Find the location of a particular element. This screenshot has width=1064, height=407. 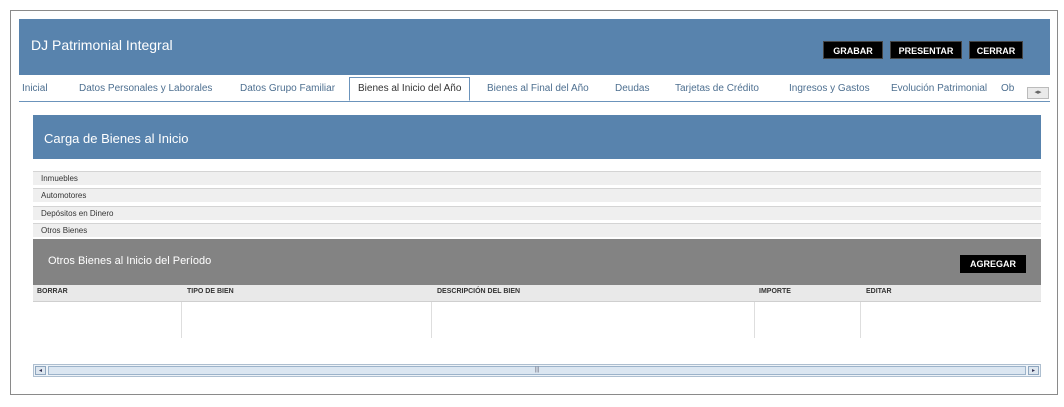

tab-grupo-familiar: Datos Grupo Familiar is located at coordinates (287, 88).